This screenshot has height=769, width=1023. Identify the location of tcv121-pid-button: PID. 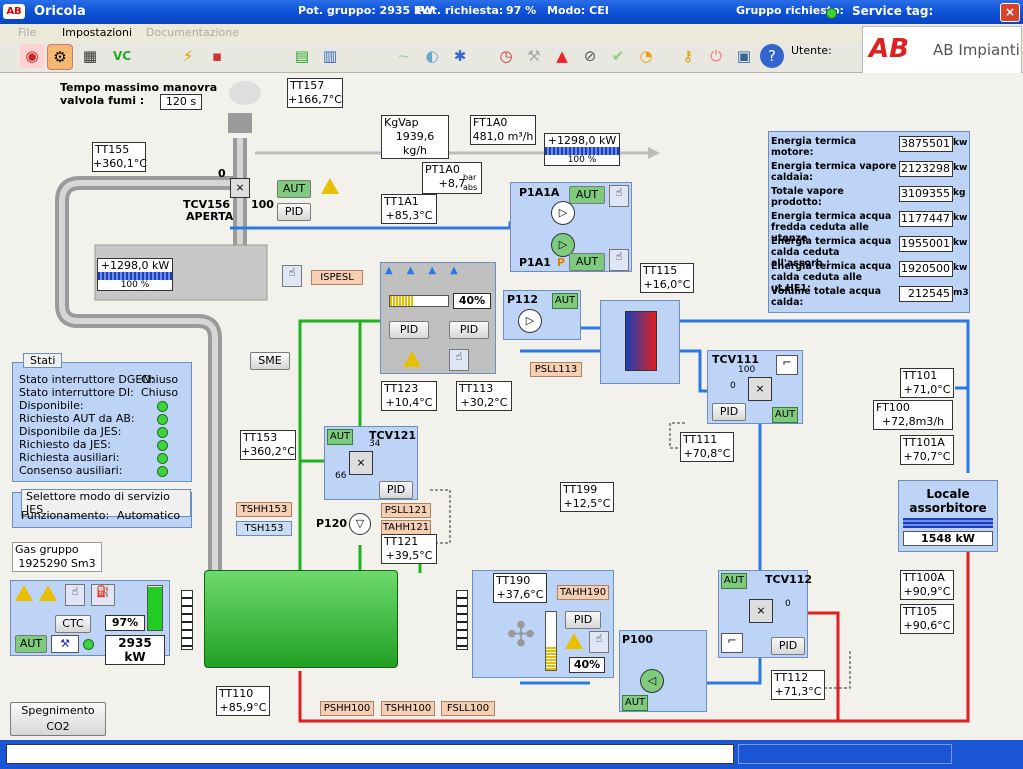
(396, 490).